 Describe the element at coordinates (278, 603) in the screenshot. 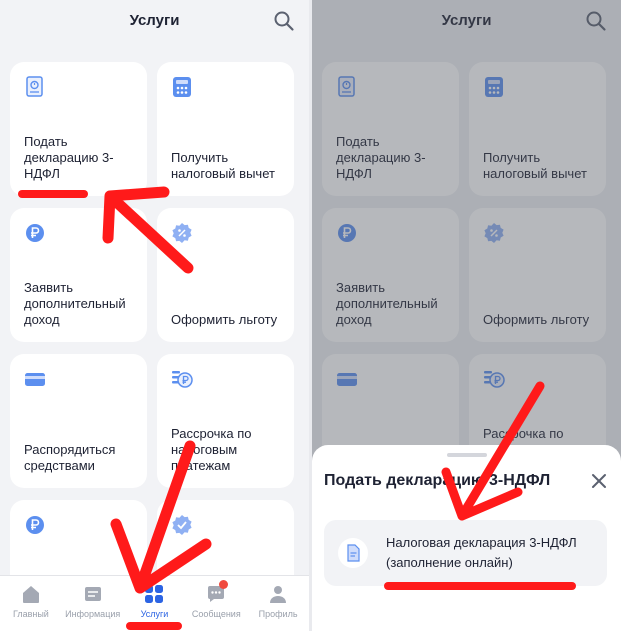

I see `nav-item-profile: Профиль` at that location.